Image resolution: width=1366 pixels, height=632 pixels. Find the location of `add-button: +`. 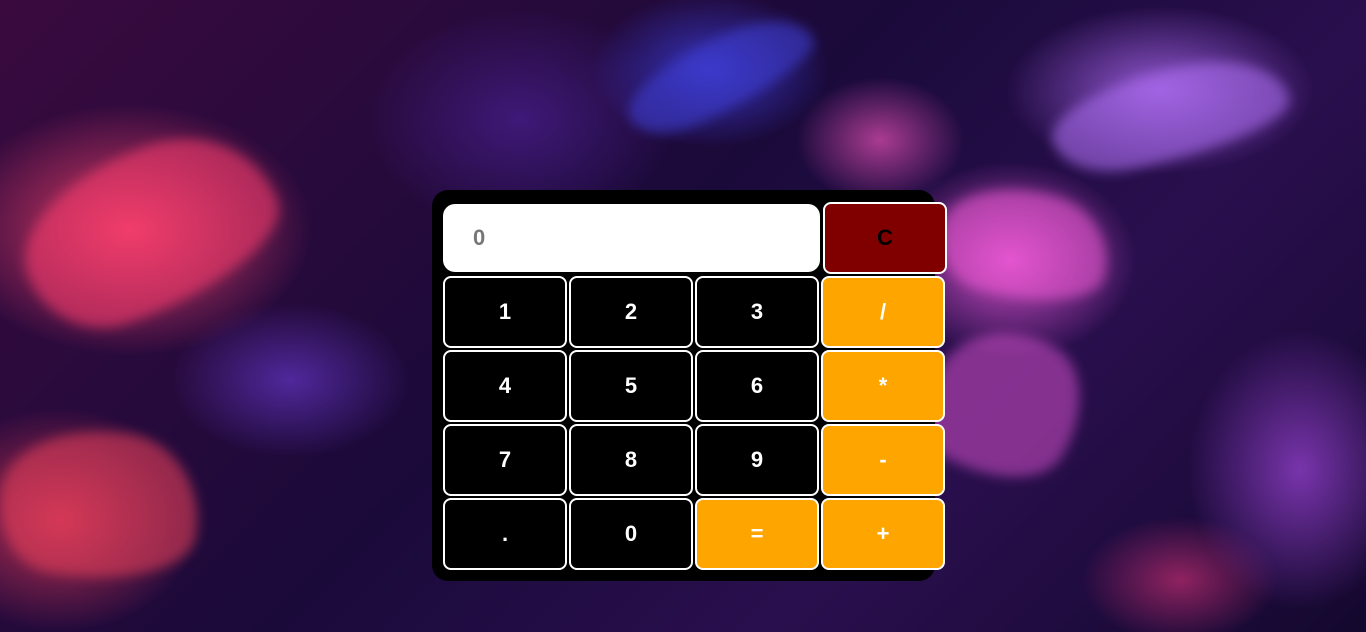

add-button: + is located at coordinates (883, 534).